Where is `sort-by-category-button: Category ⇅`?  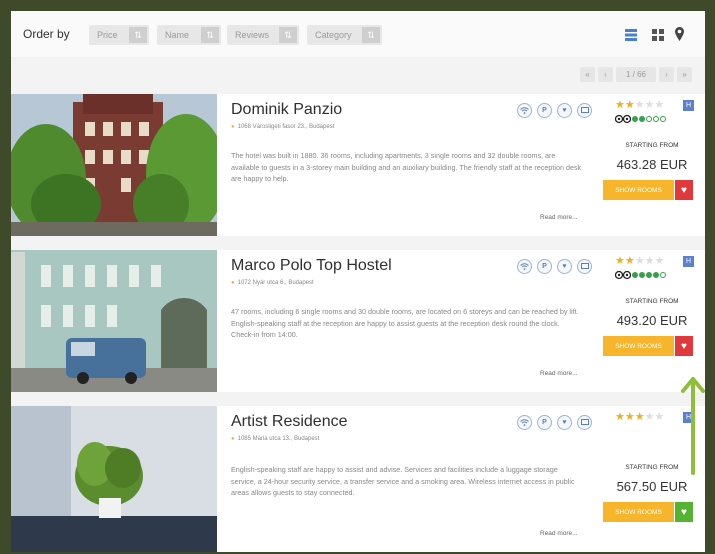 sort-by-category-button: Category ⇅ is located at coordinates (344, 35).